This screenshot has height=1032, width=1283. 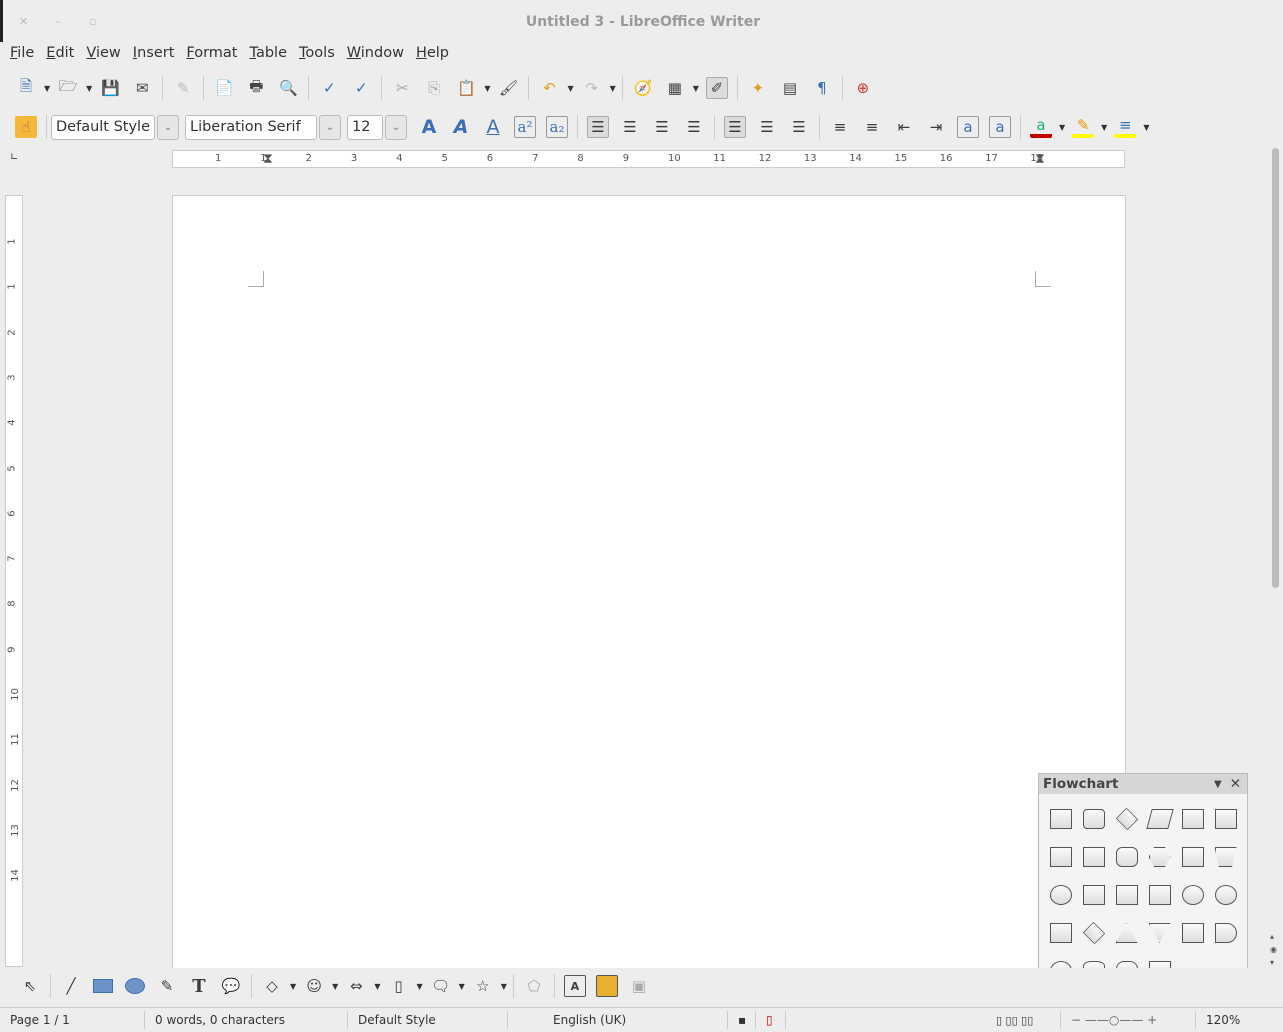 I want to click on flowchart-connector-button, so click(x=1060, y=895).